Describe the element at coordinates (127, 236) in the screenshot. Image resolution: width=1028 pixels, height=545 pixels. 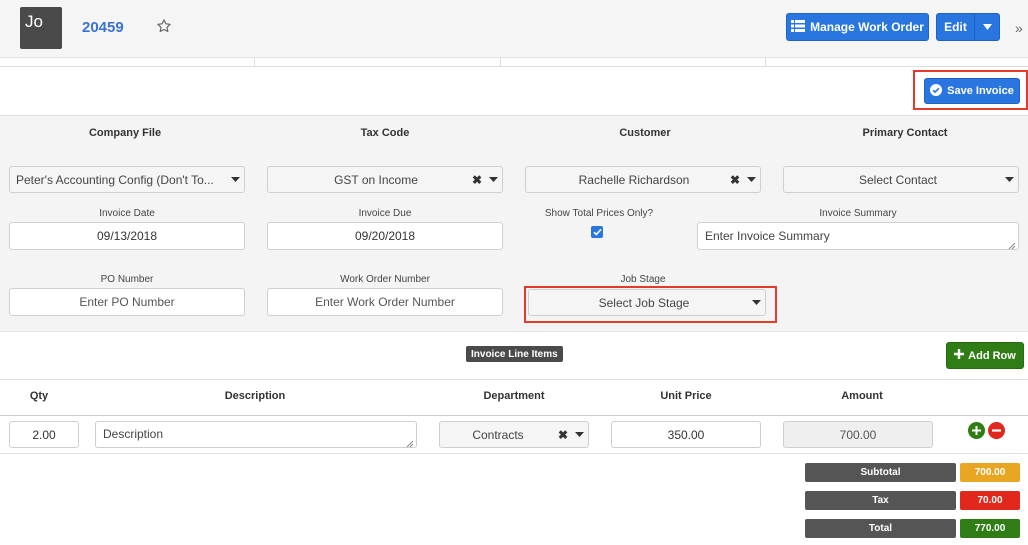
I see `invoice-date-input: 09/13/2018` at that location.